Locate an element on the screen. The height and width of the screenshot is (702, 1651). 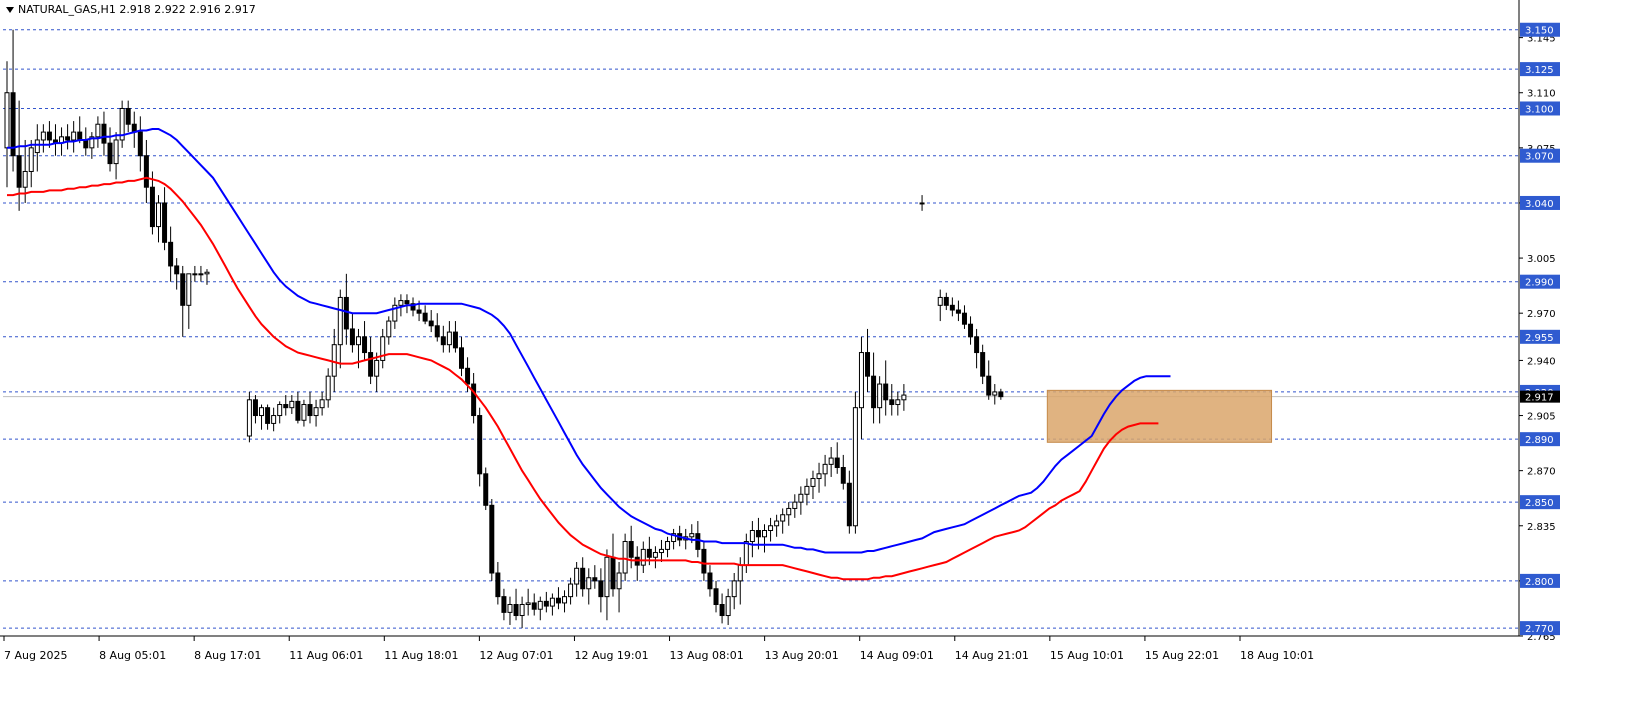
current-price-marker: 2.917 is located at coordinates (1540, 397).